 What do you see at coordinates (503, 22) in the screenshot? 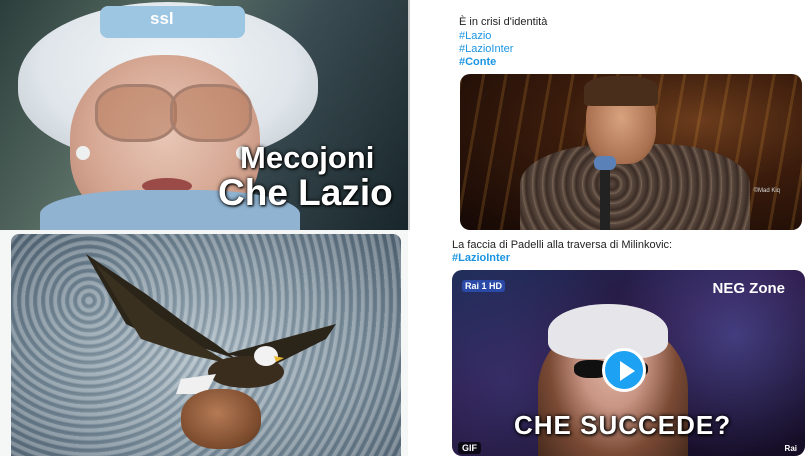
I see `tweet-text: È in crisi d'identità` at bounding box center [503, 22].